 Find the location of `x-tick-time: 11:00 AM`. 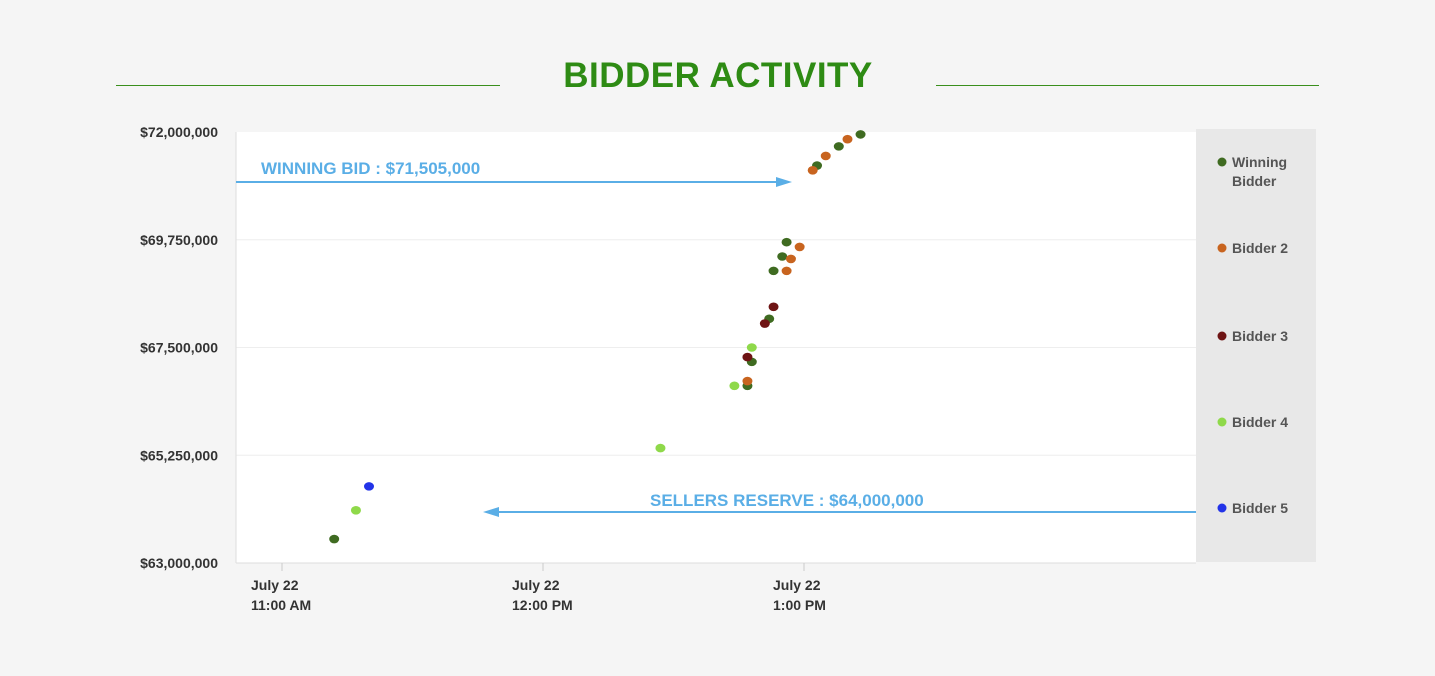

x-tick-time: 11:00 AM is located at coordinates (281, 605).